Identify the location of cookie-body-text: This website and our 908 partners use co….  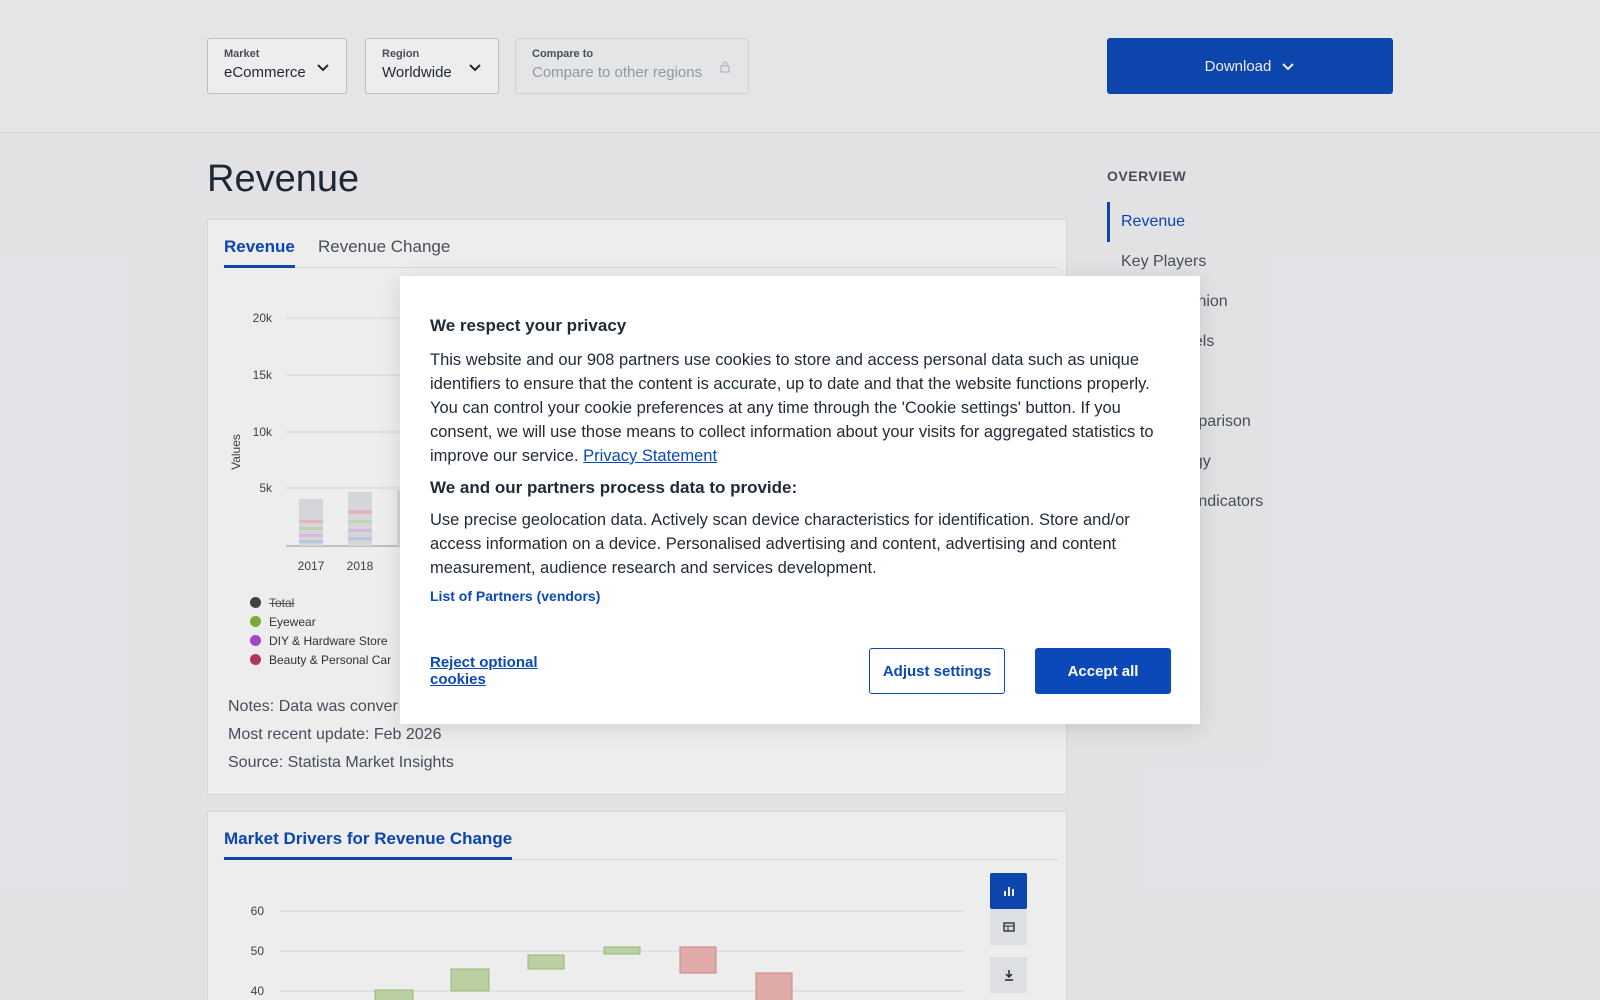
(792, 408).